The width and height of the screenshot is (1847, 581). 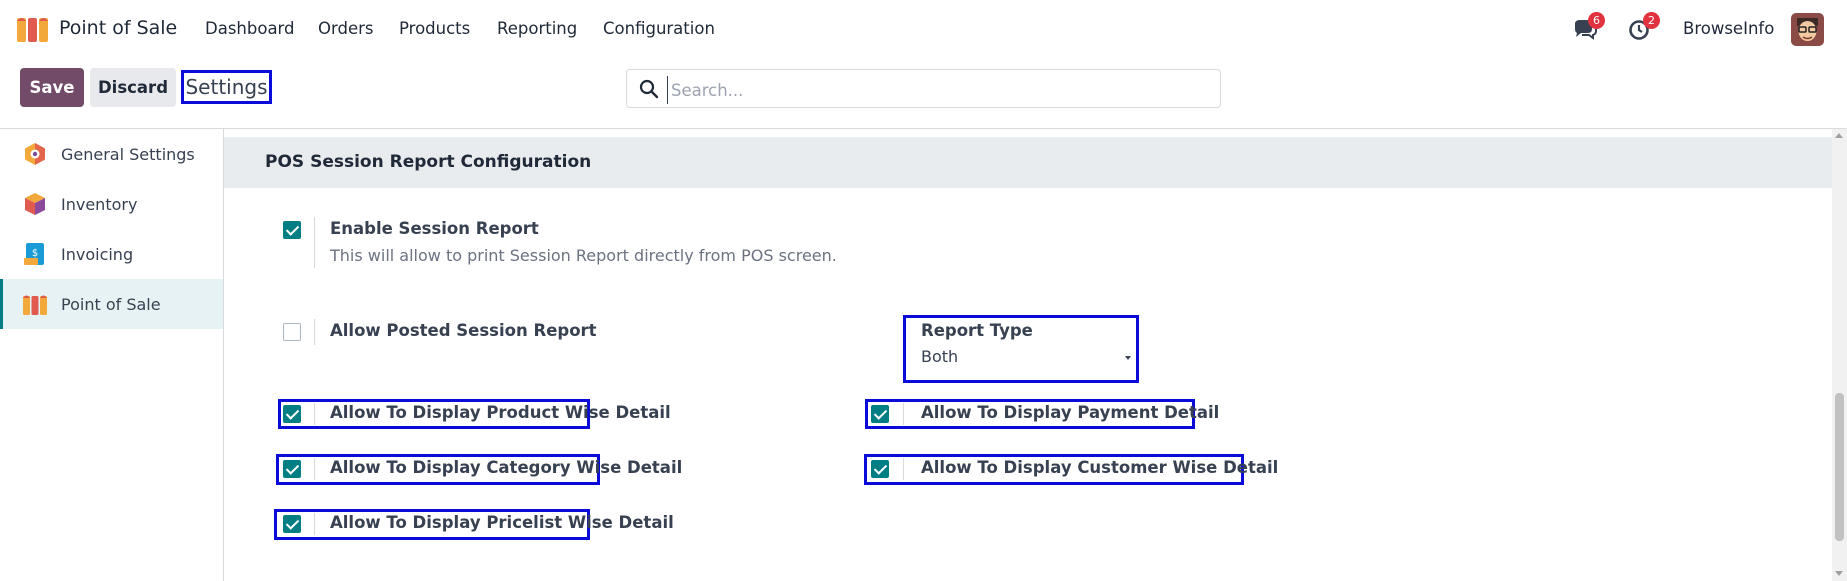 What do you see at coordinates (292, 230) in the screenshot?
I see `enable-session-report-checkbox` at bounding box center [292, 230].